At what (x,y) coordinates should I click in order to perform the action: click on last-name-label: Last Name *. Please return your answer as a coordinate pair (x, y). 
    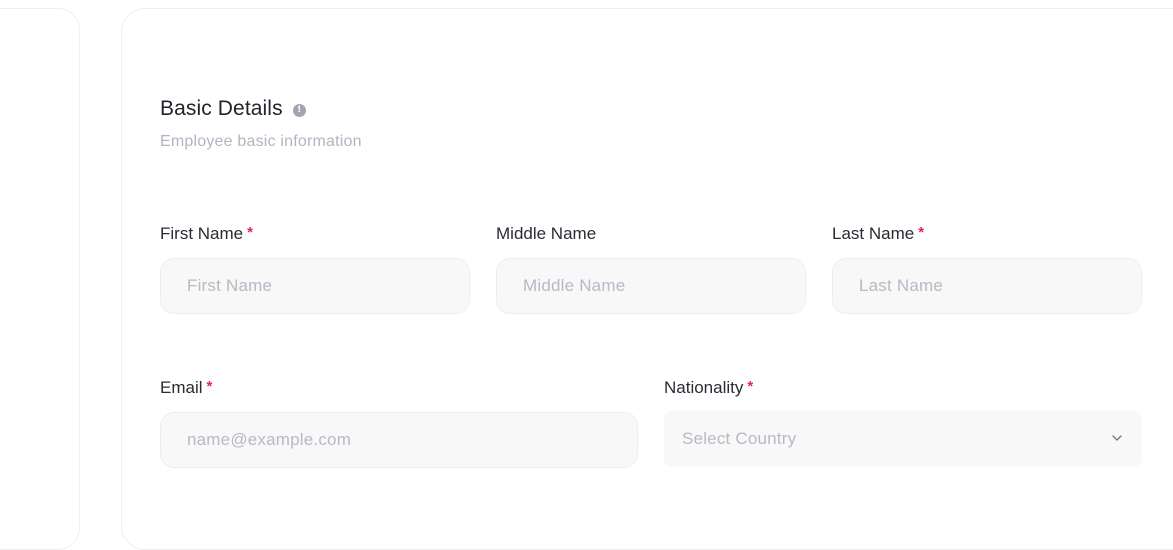
    Looking at the image, I should click on (878, 234).